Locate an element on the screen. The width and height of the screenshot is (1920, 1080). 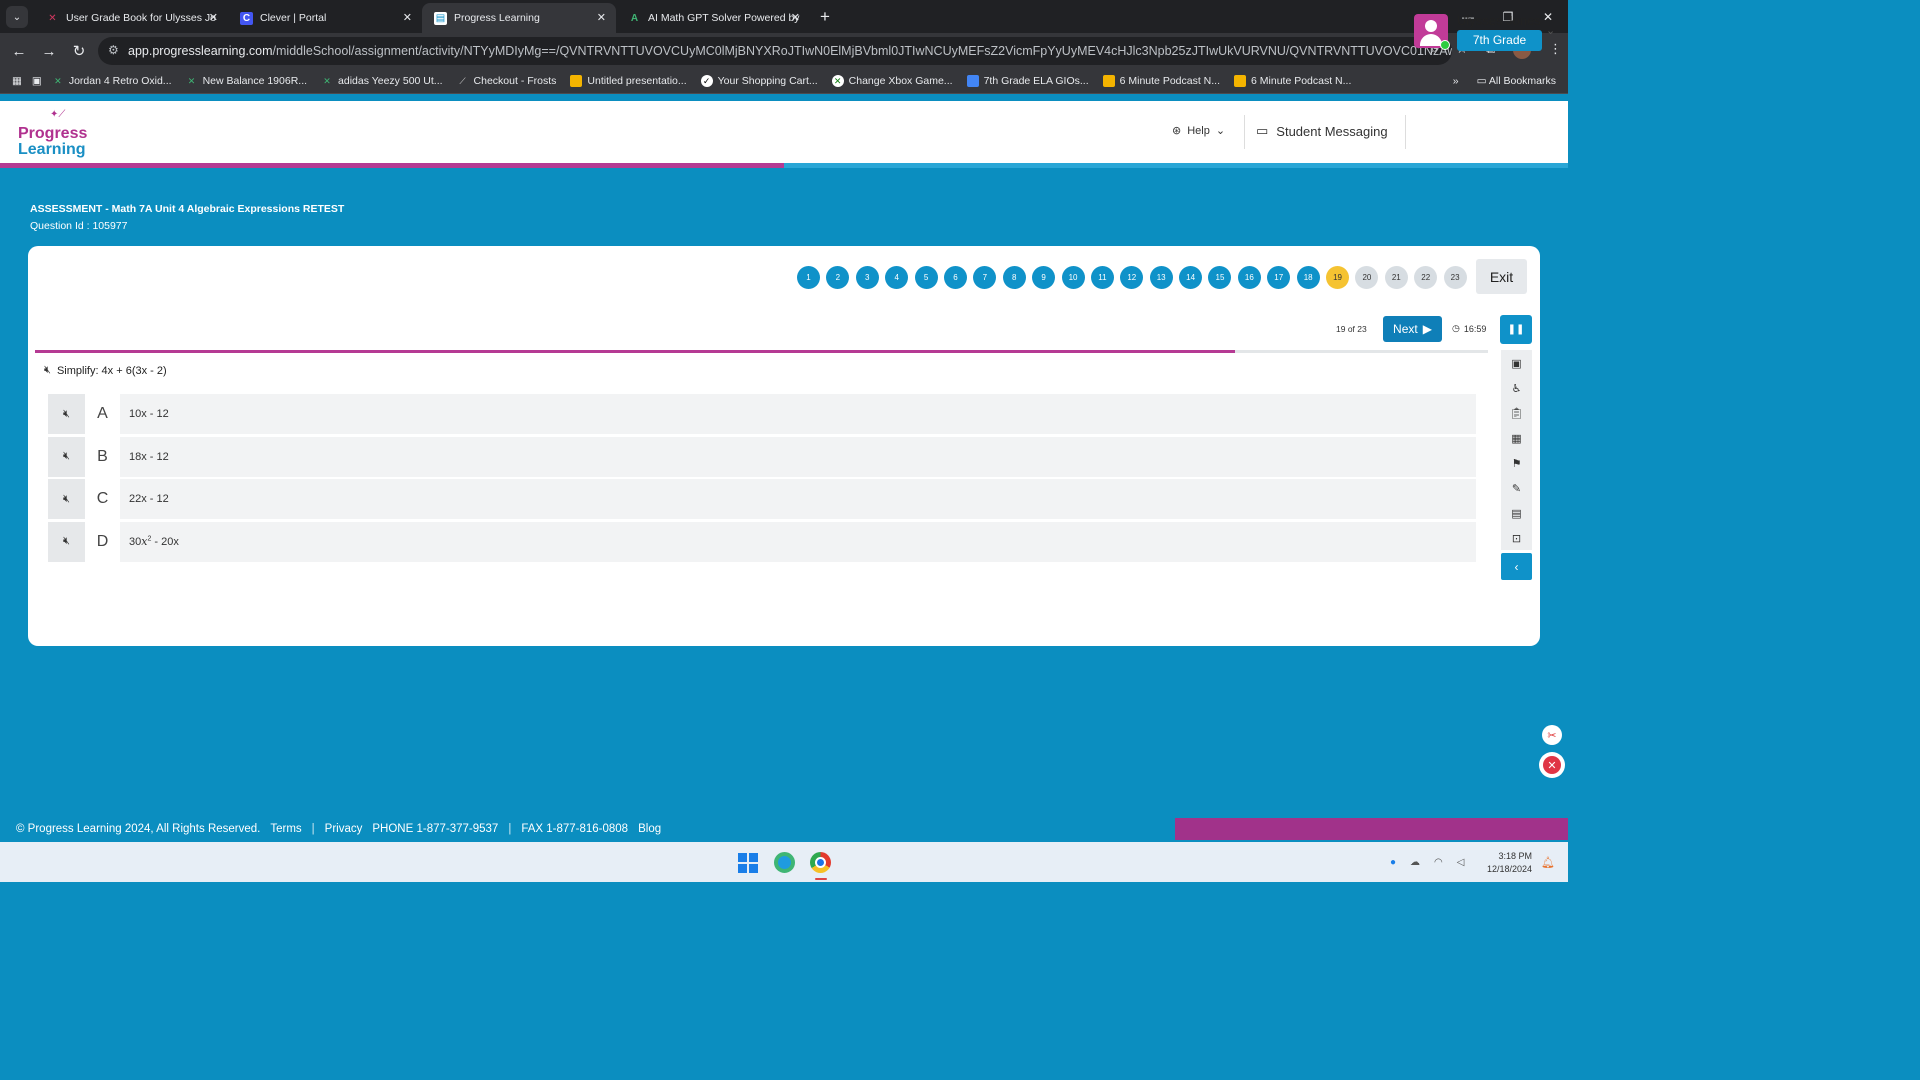
question-nav-17: 17 is located at coordinates (1279, 277).